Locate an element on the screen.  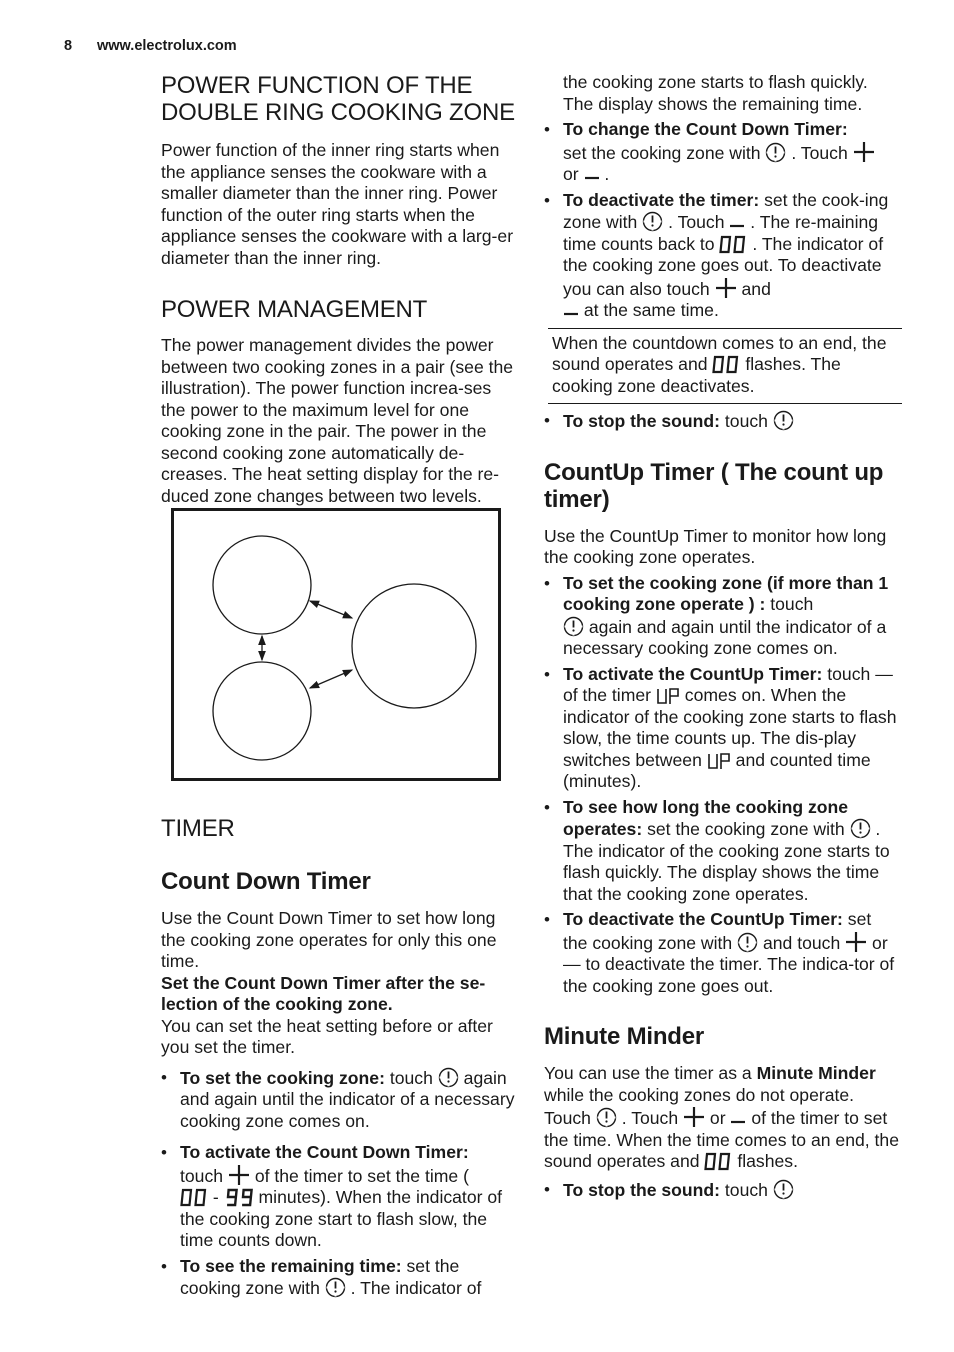
cooking-zone-right is located at coordinates (414, 646).